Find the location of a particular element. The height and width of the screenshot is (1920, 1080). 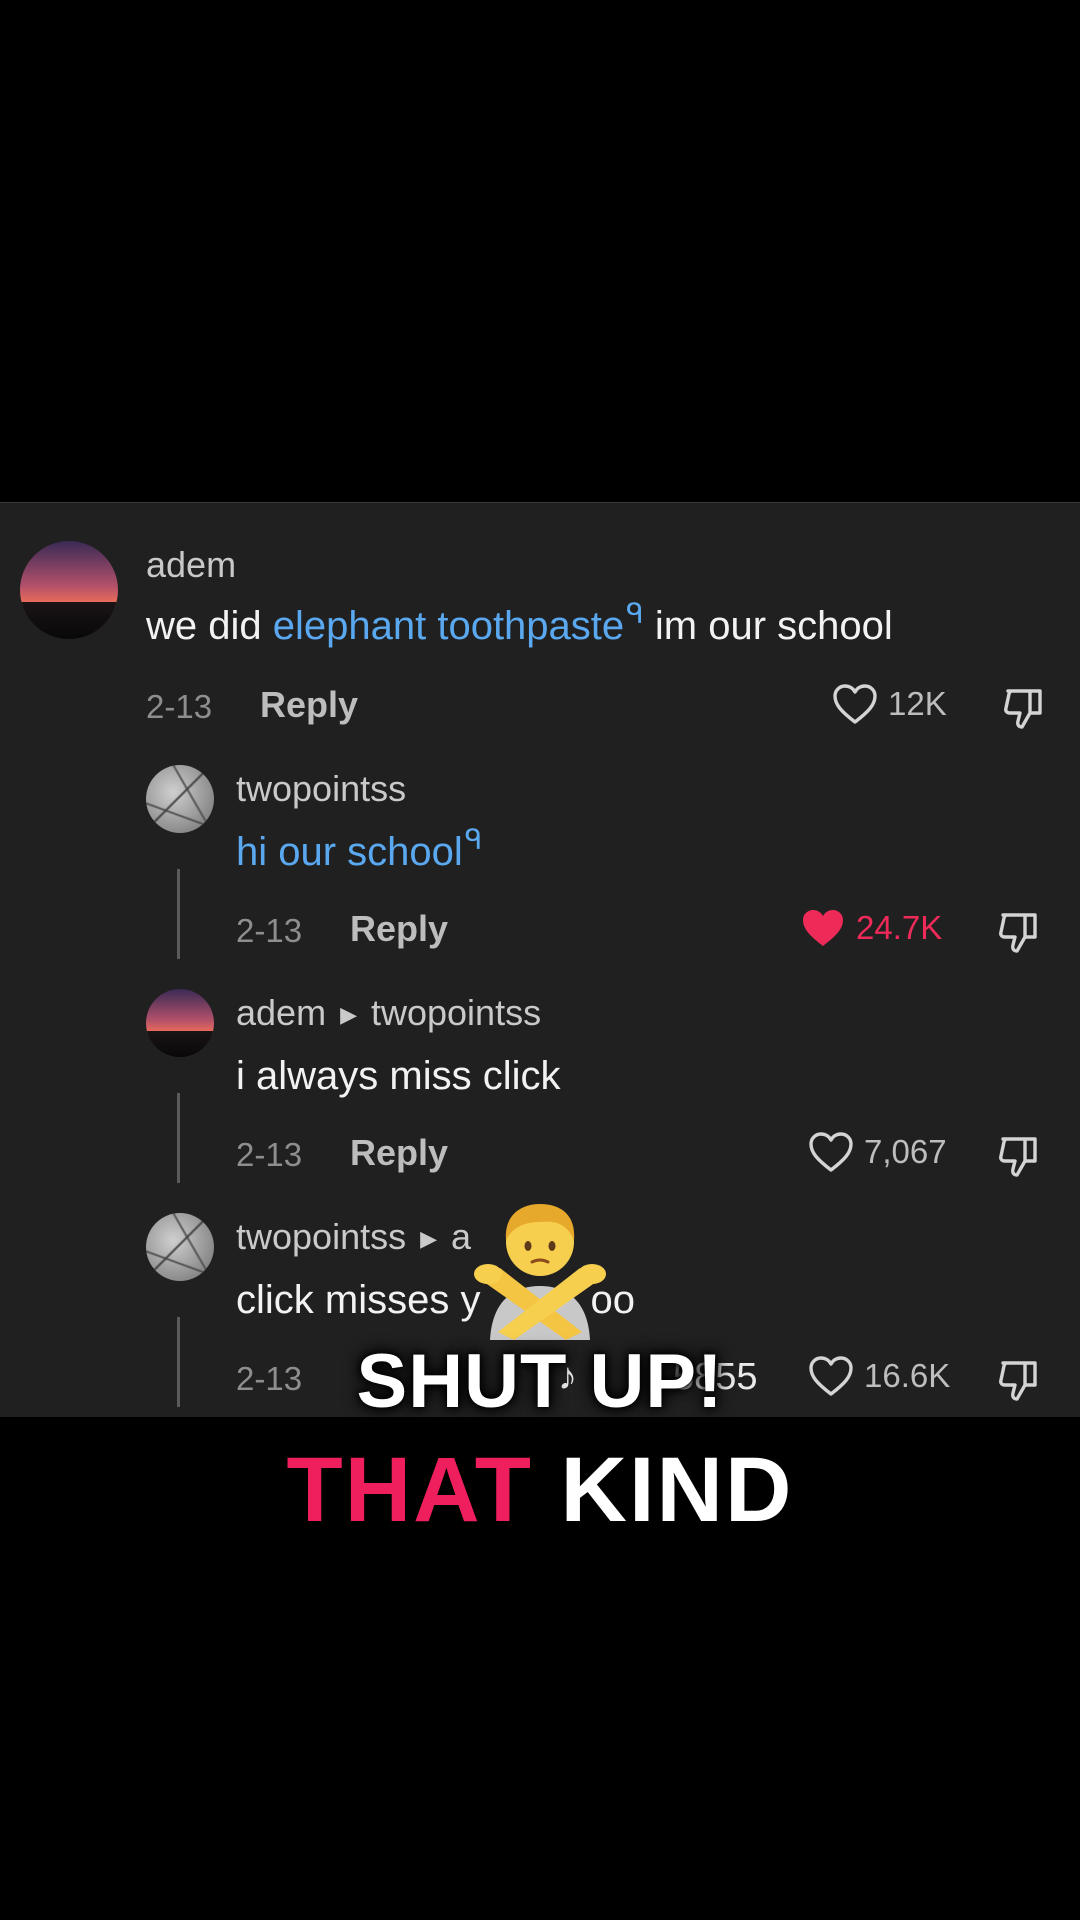

caption-highlight: THAT is located at coordinates (409, 1490).